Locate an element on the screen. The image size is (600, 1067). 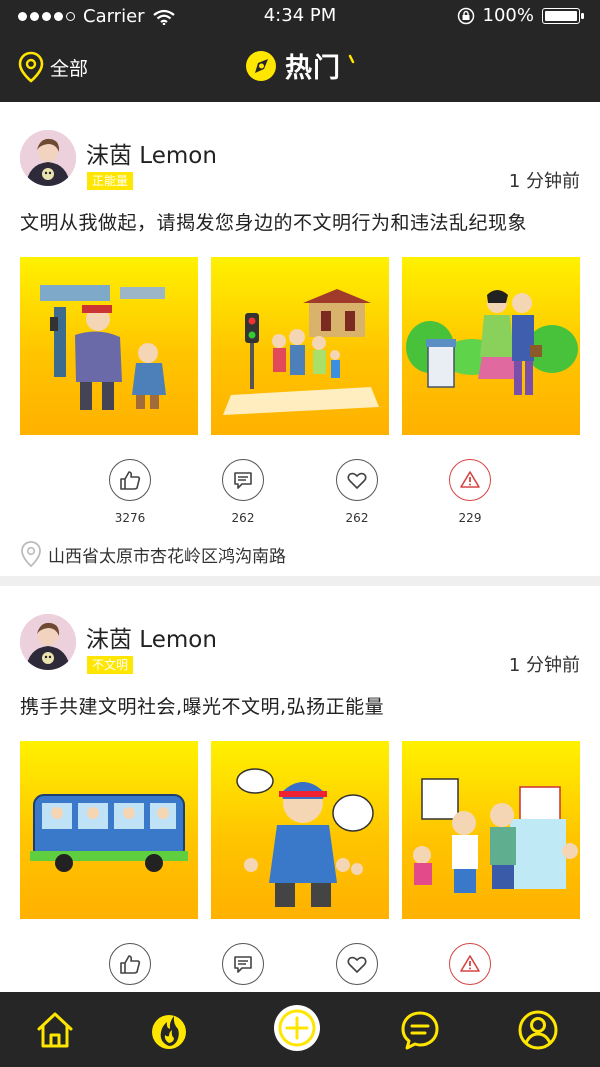
tab-profile is located at coordinates (538, 1030).